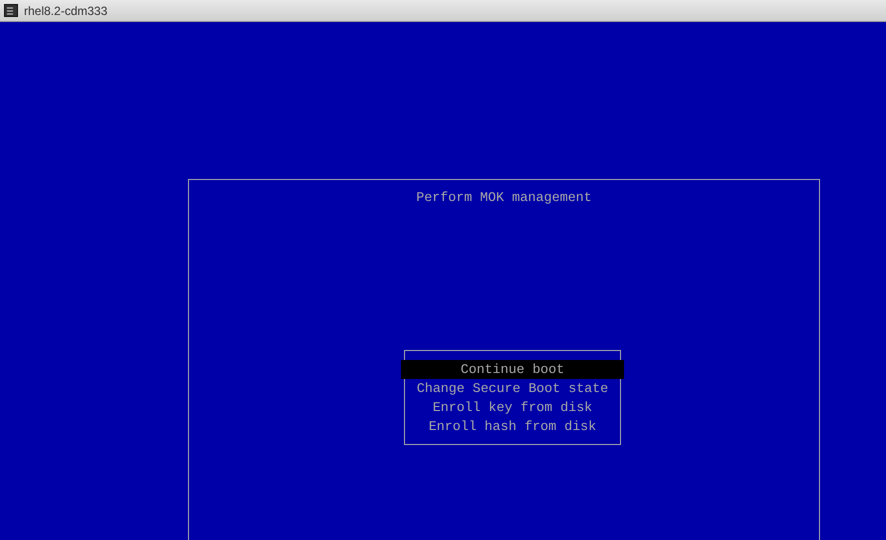 Image resolution: width=886 pixels, height=540 pixels. What do you see at coordinates (504, 198) in the screenshot?
I see `dialog-title: Perform MOK management` at bounding box center [504, 198].